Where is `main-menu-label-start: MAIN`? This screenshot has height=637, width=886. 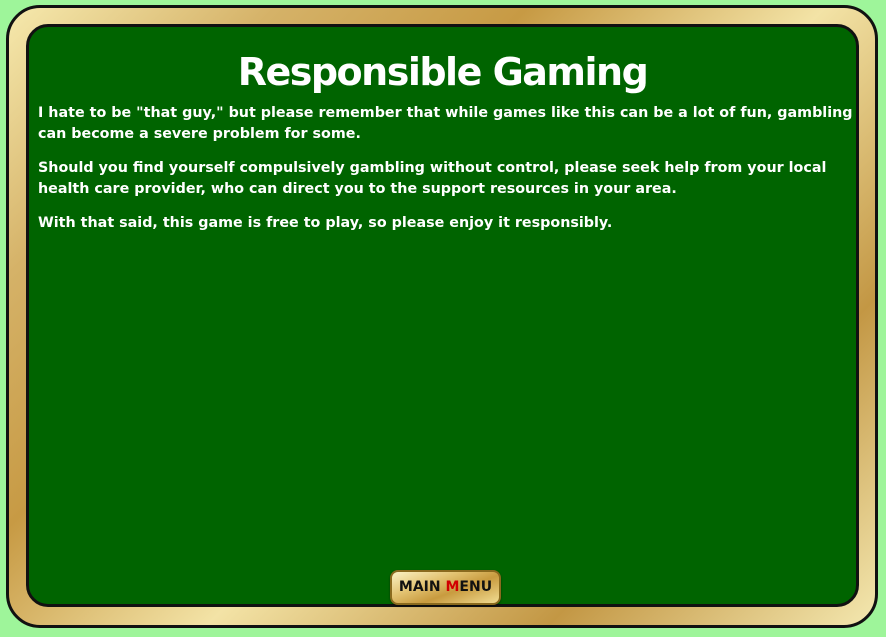
main-menu-label-start: MAIN is located at coordinates (422, 587).